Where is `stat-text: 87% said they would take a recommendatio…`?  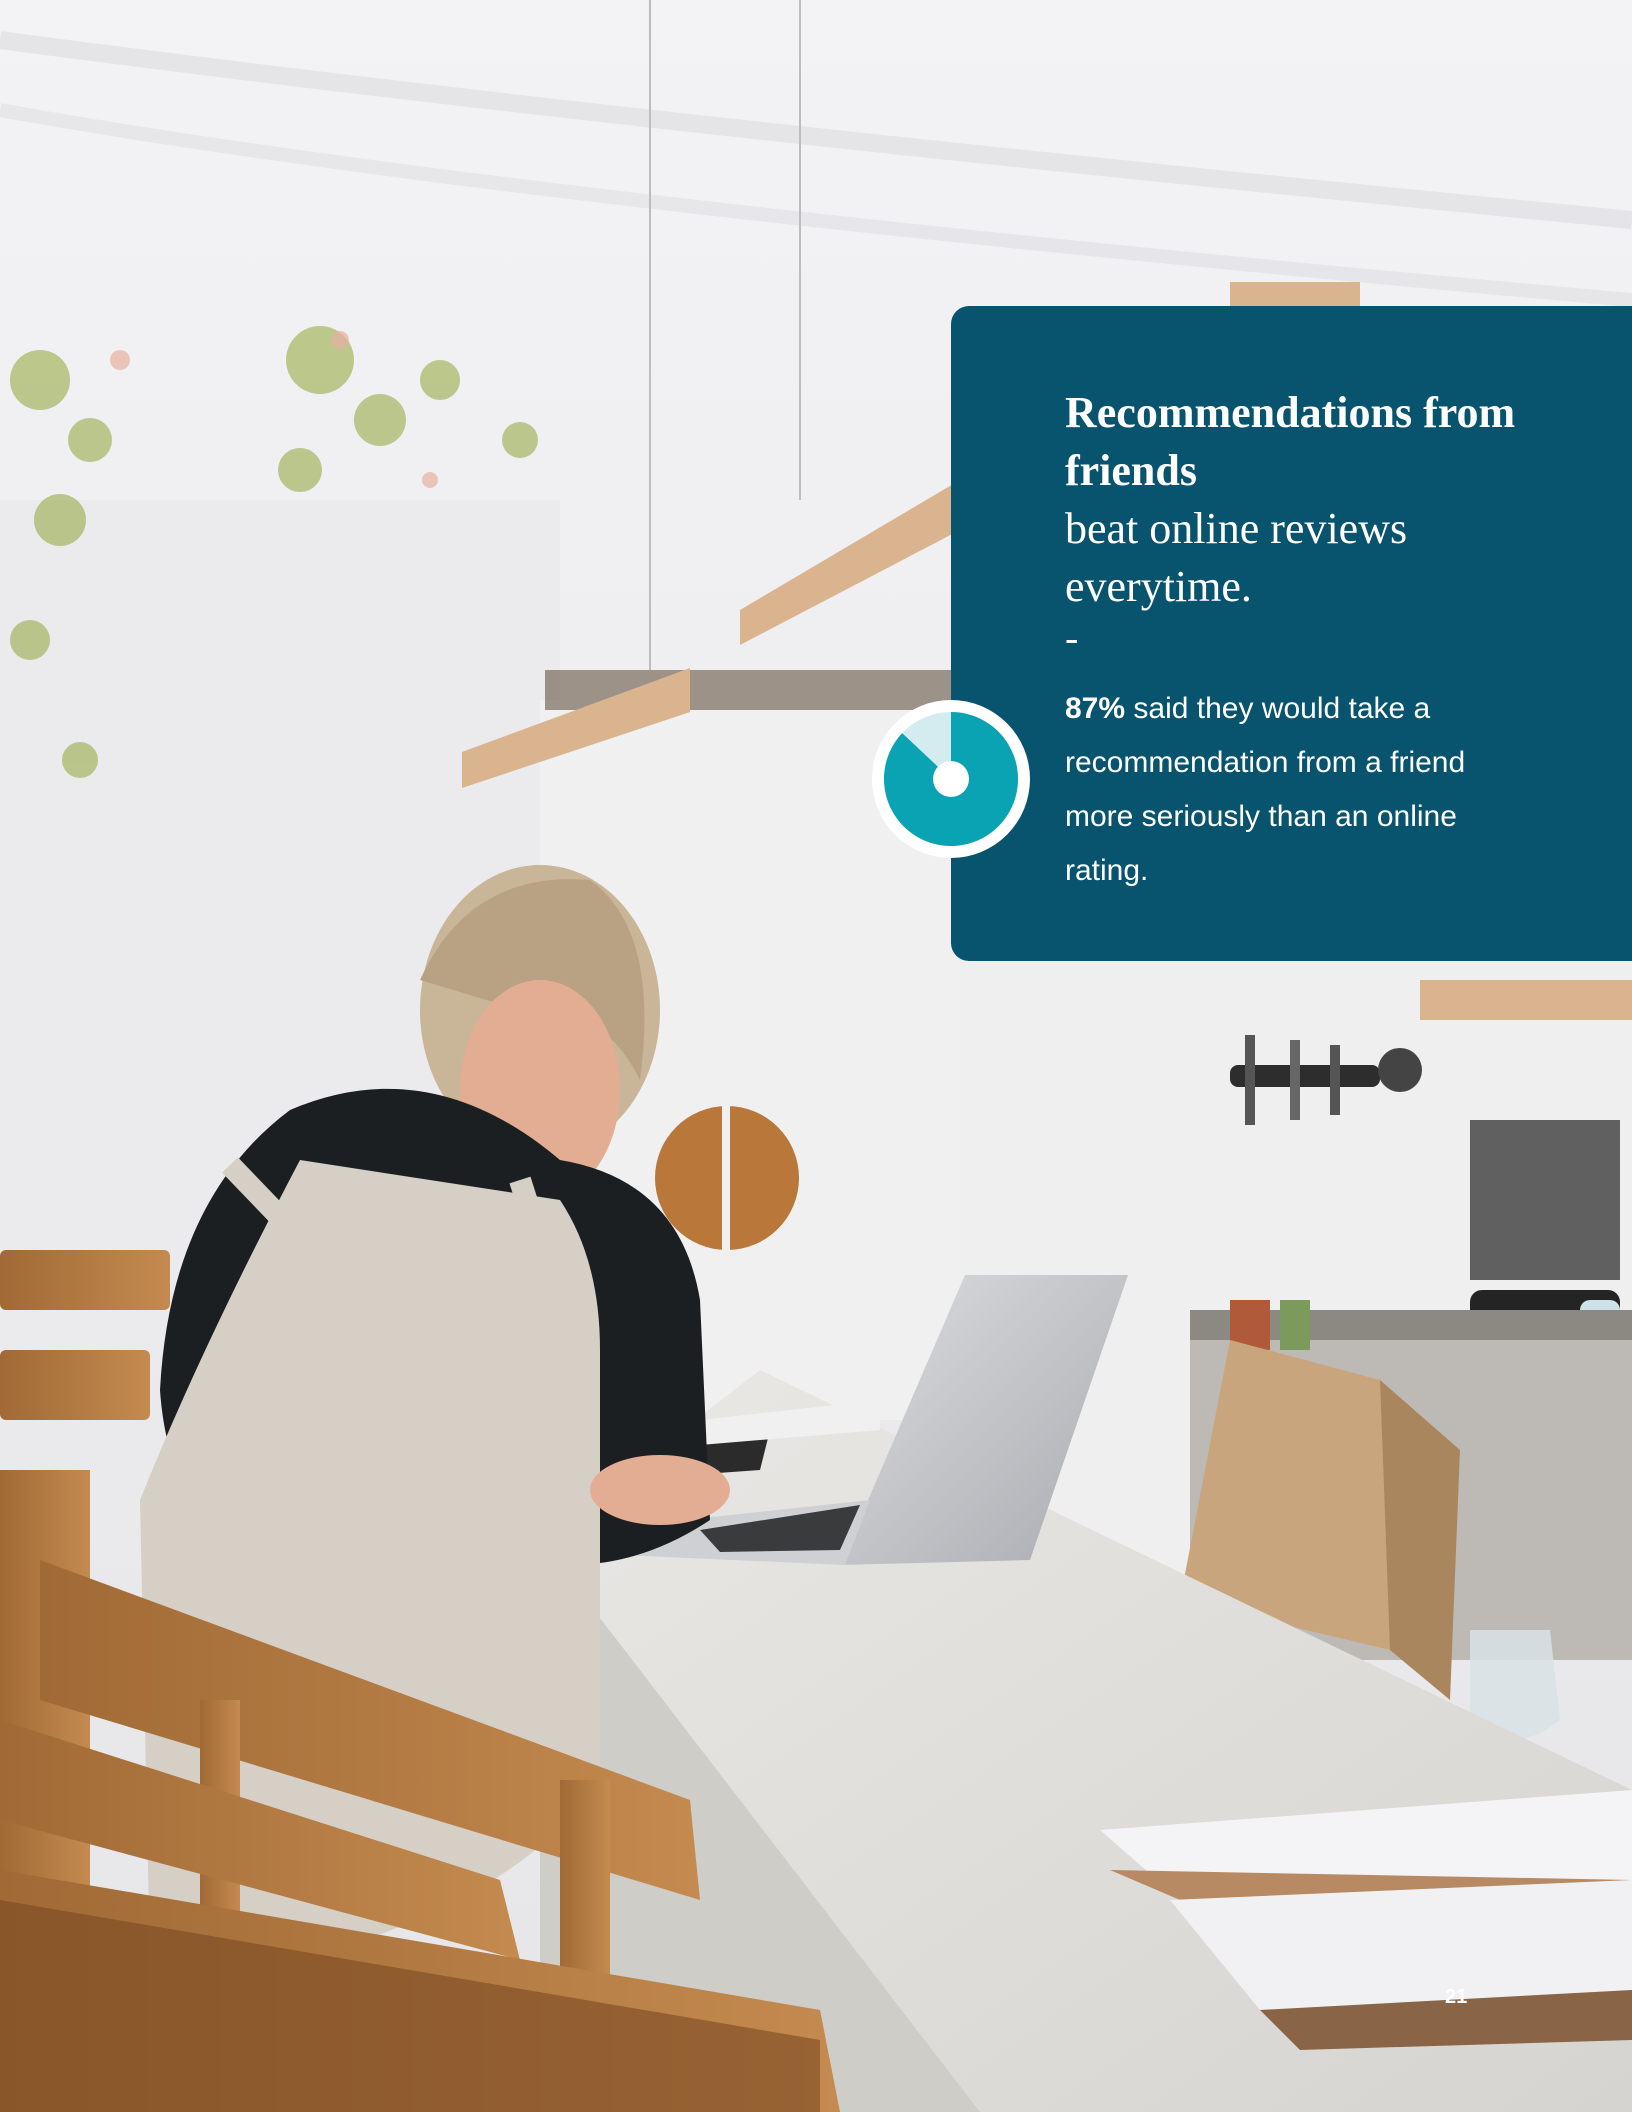
stat-text: 87% said they would take a recommendatio… is located at coordinates (1285, 790).